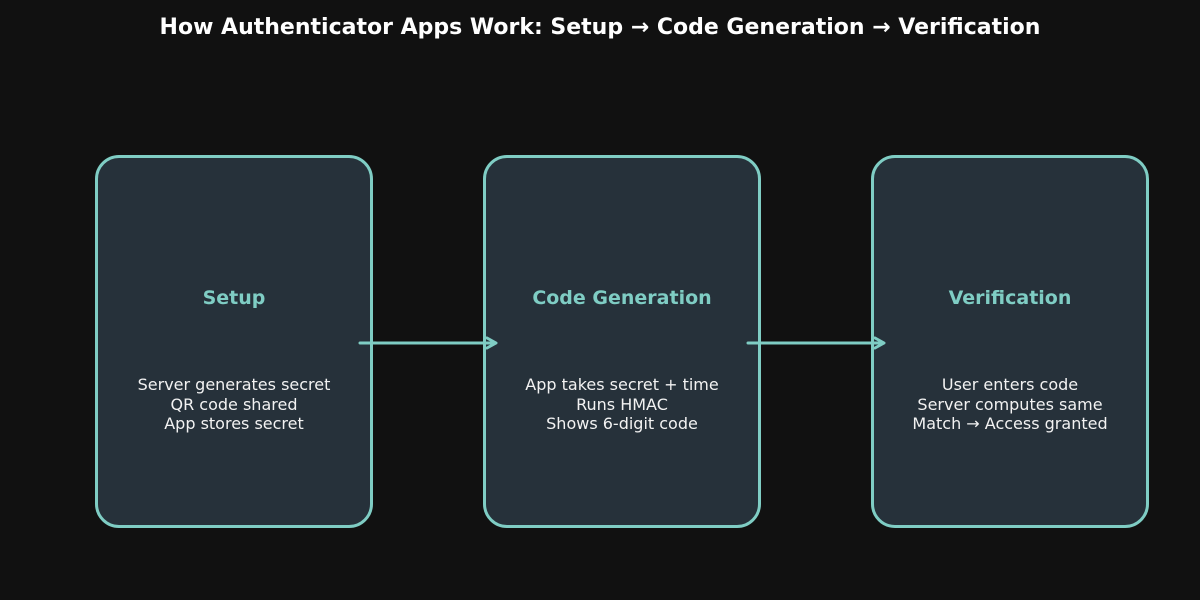 The image size is (1200, 600). I want to click on step-title: Setup, so click(234, 298).